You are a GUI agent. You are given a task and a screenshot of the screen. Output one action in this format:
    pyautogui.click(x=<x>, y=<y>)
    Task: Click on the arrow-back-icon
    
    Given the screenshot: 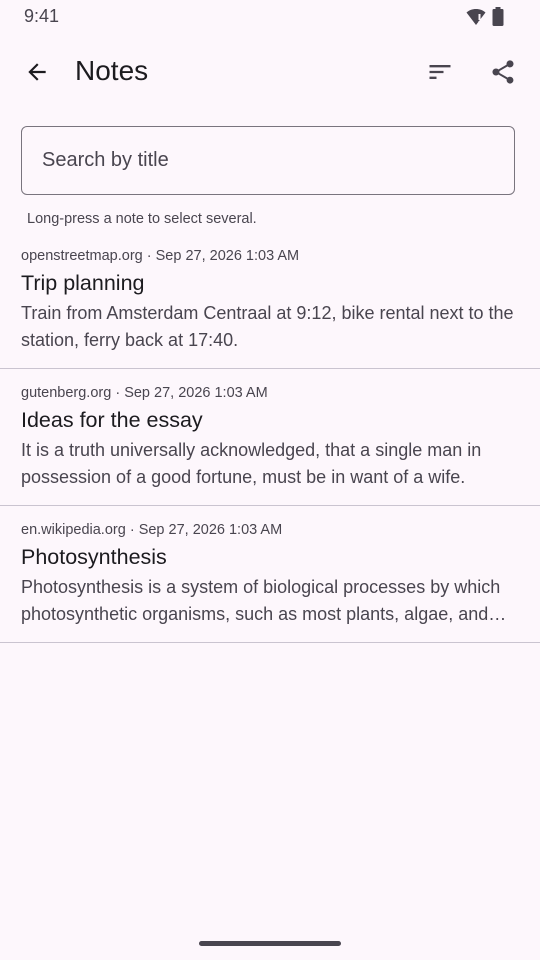 What is the action you would take?
    pyautogui.click(x=37, y=74)
    